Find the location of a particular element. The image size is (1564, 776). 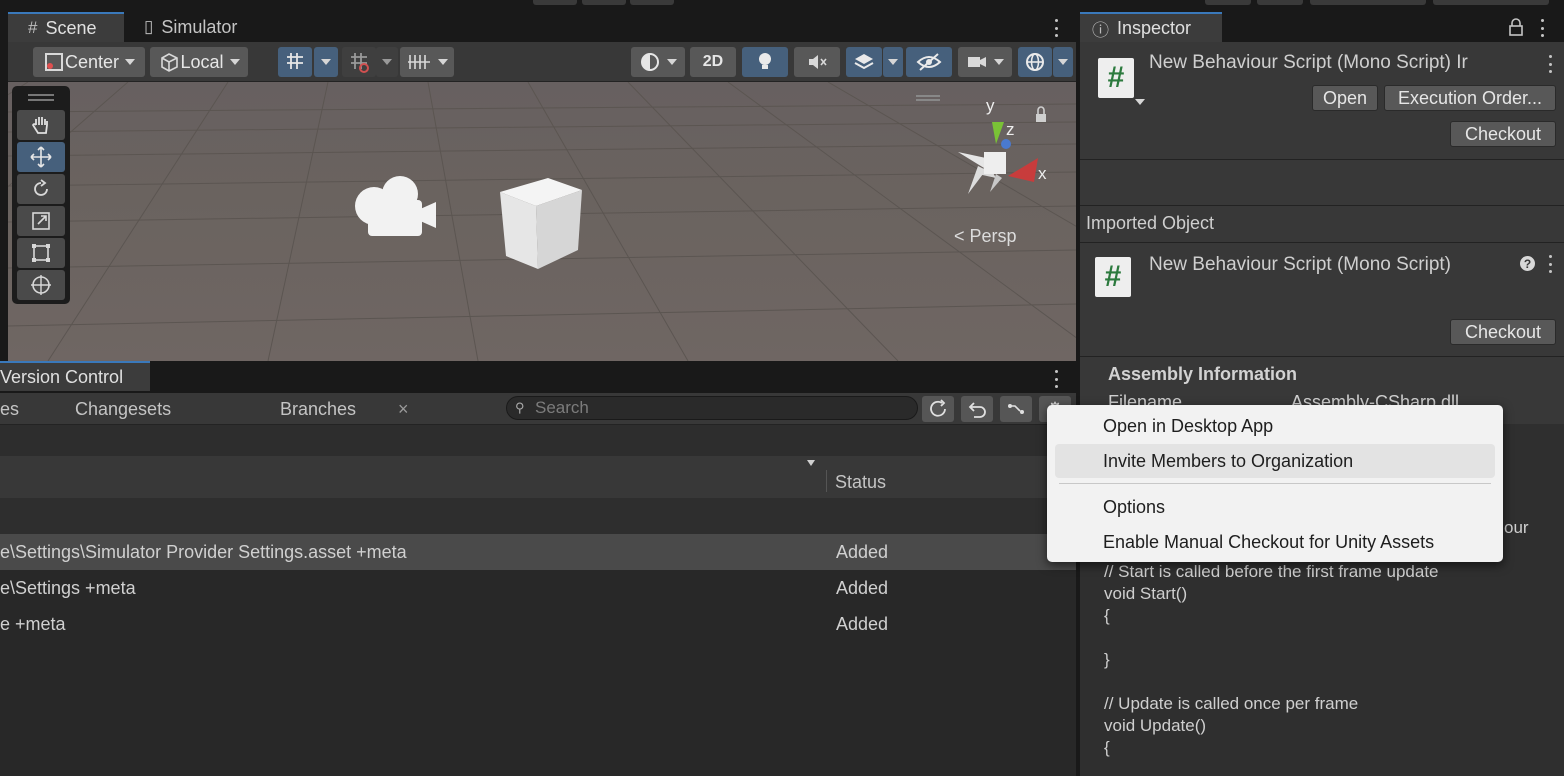

audio-toggle is located at coordinates (817, 62).